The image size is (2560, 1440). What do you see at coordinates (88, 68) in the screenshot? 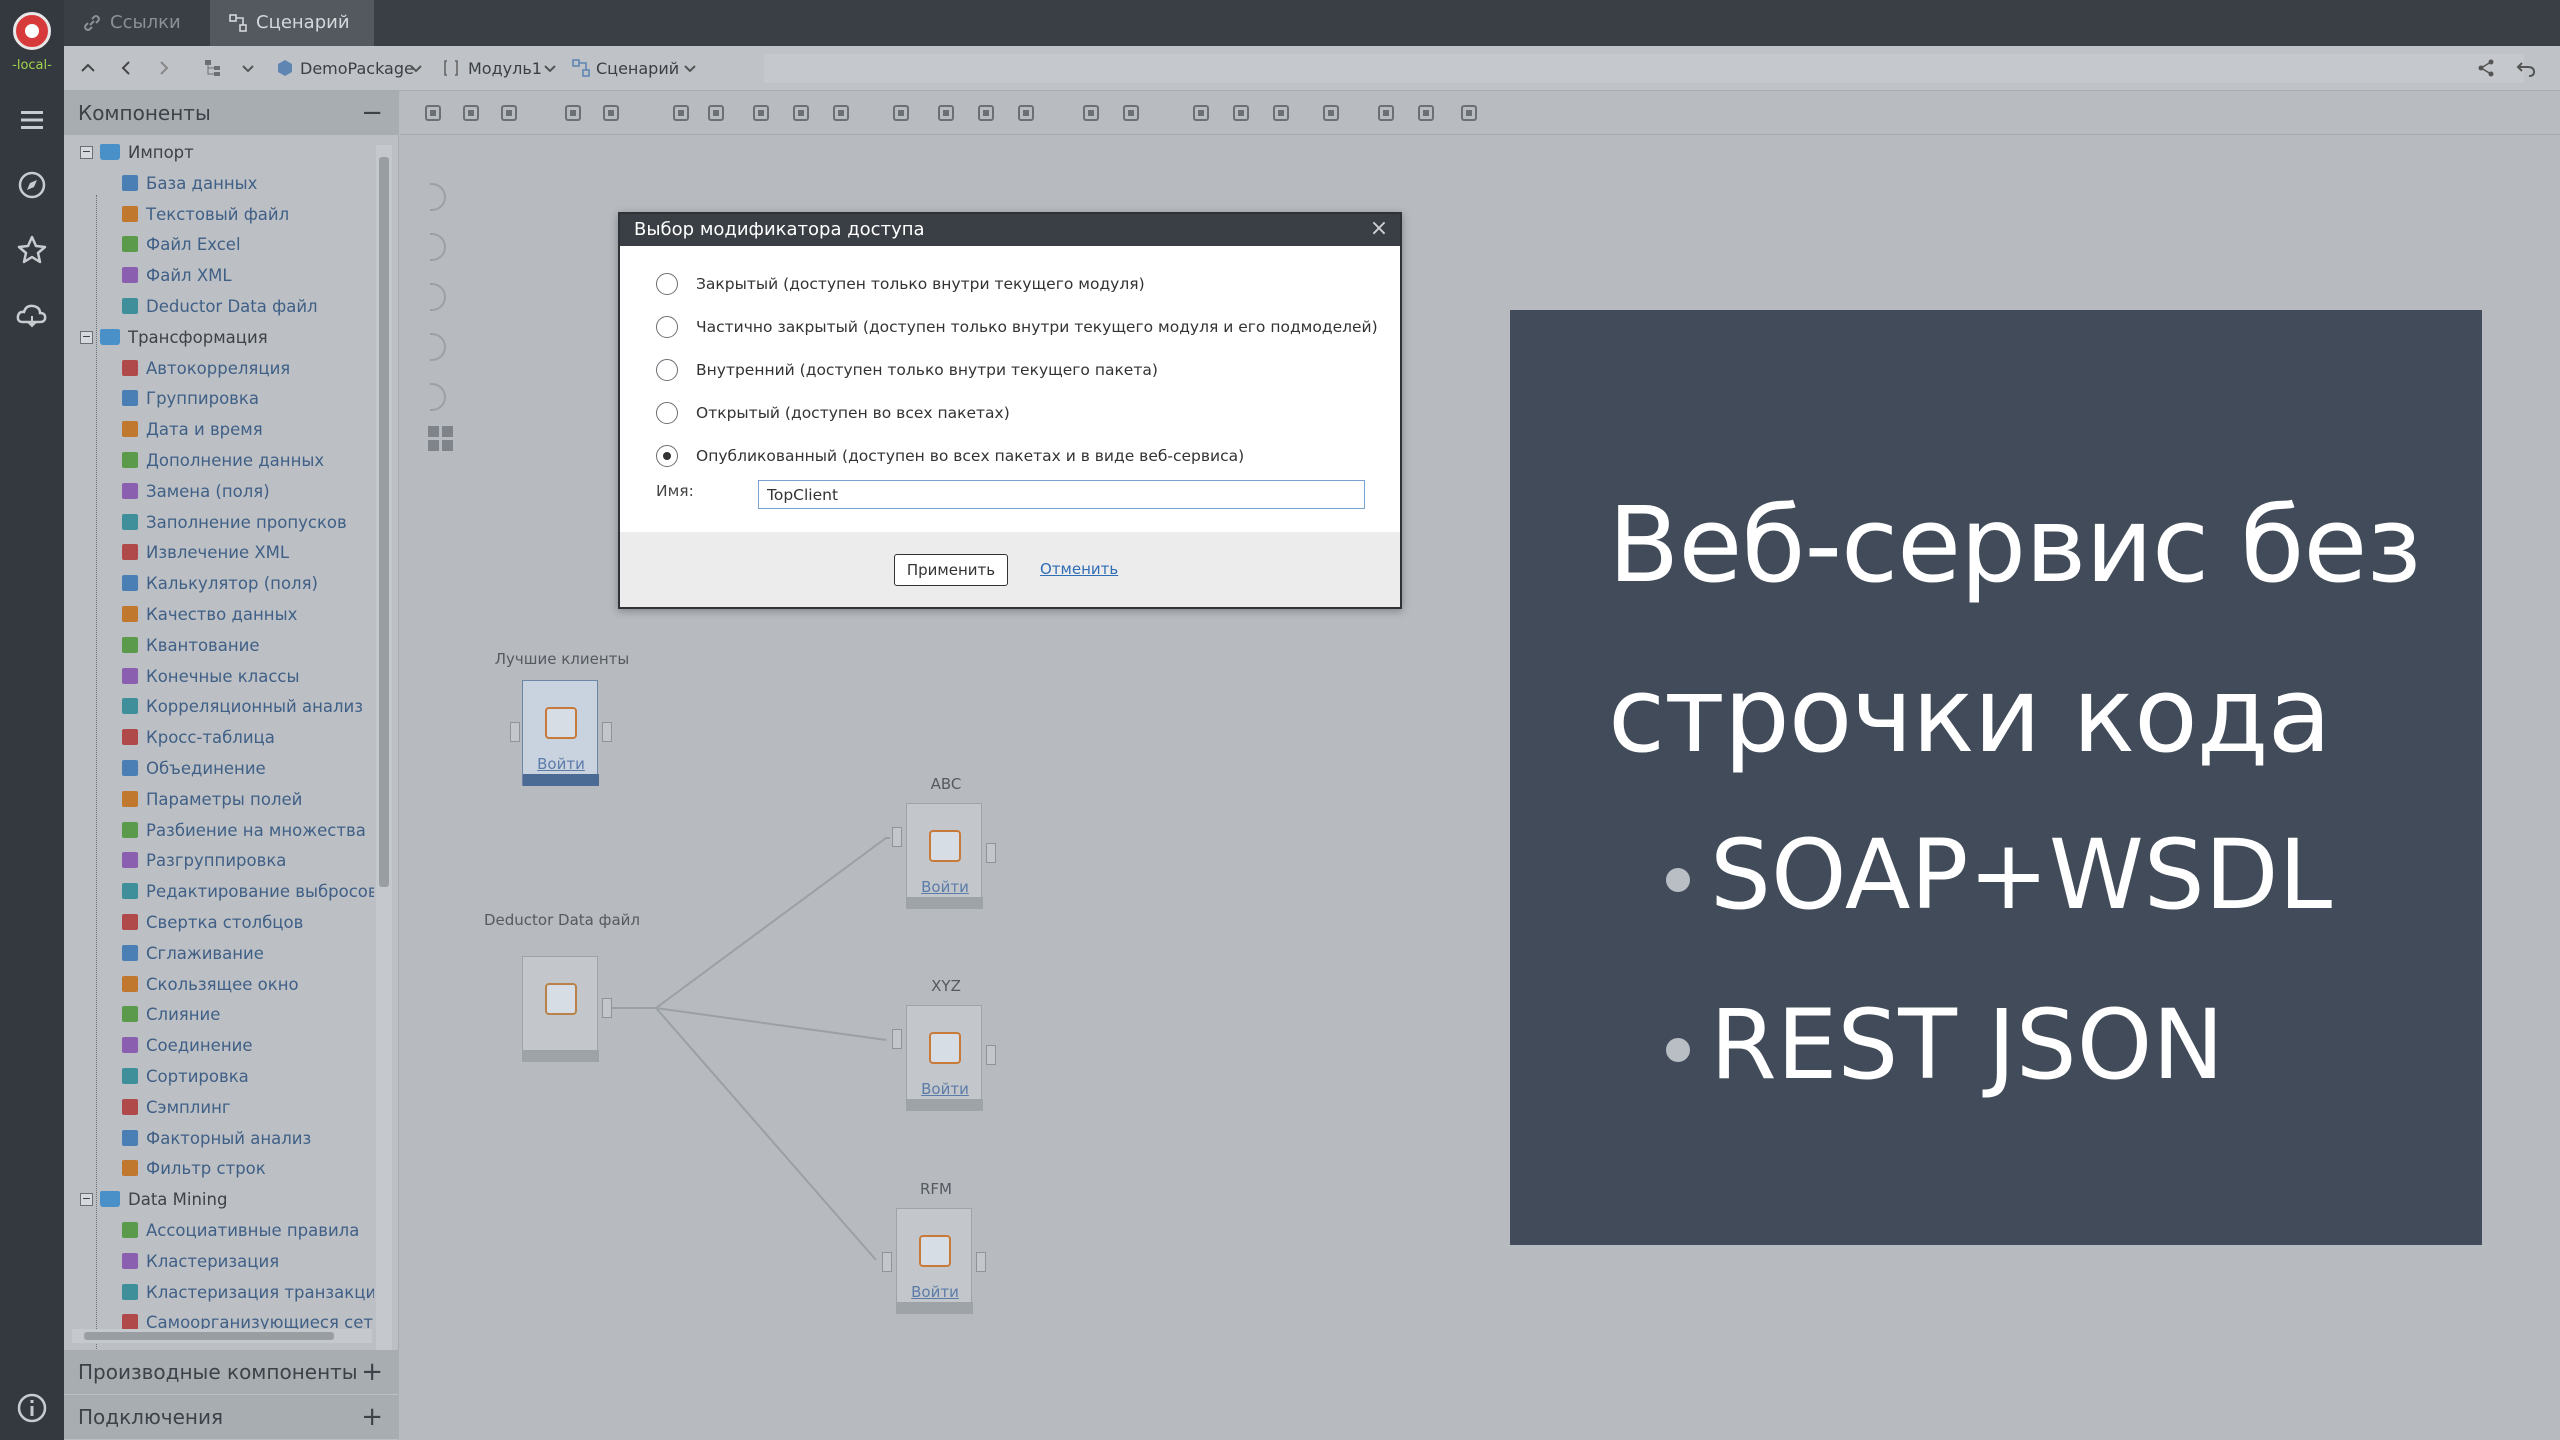
I see `chevron-up-icon` at bounding box center [88, 68].